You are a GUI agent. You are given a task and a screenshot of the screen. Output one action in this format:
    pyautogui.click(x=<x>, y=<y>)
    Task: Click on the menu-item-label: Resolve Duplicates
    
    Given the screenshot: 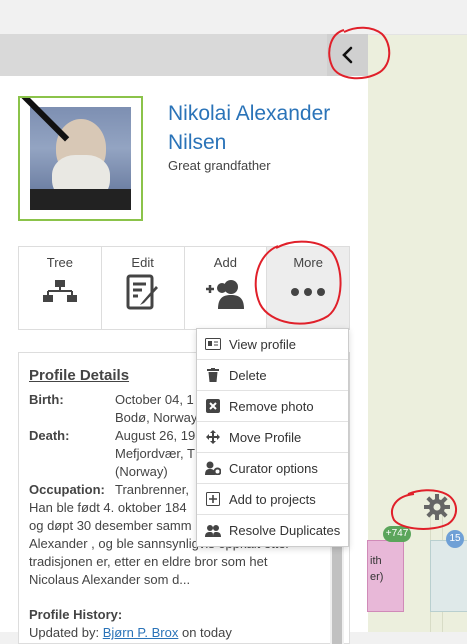 What is the action you would take?
    pyautogui.click(x=285, y=530)
    